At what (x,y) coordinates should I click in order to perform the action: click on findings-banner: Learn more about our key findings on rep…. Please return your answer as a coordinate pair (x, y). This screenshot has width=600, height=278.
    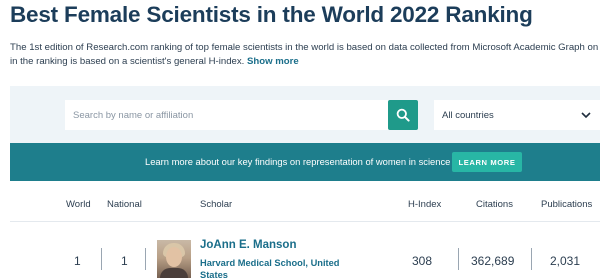
    Looking at the image, I should click on (305, 162).